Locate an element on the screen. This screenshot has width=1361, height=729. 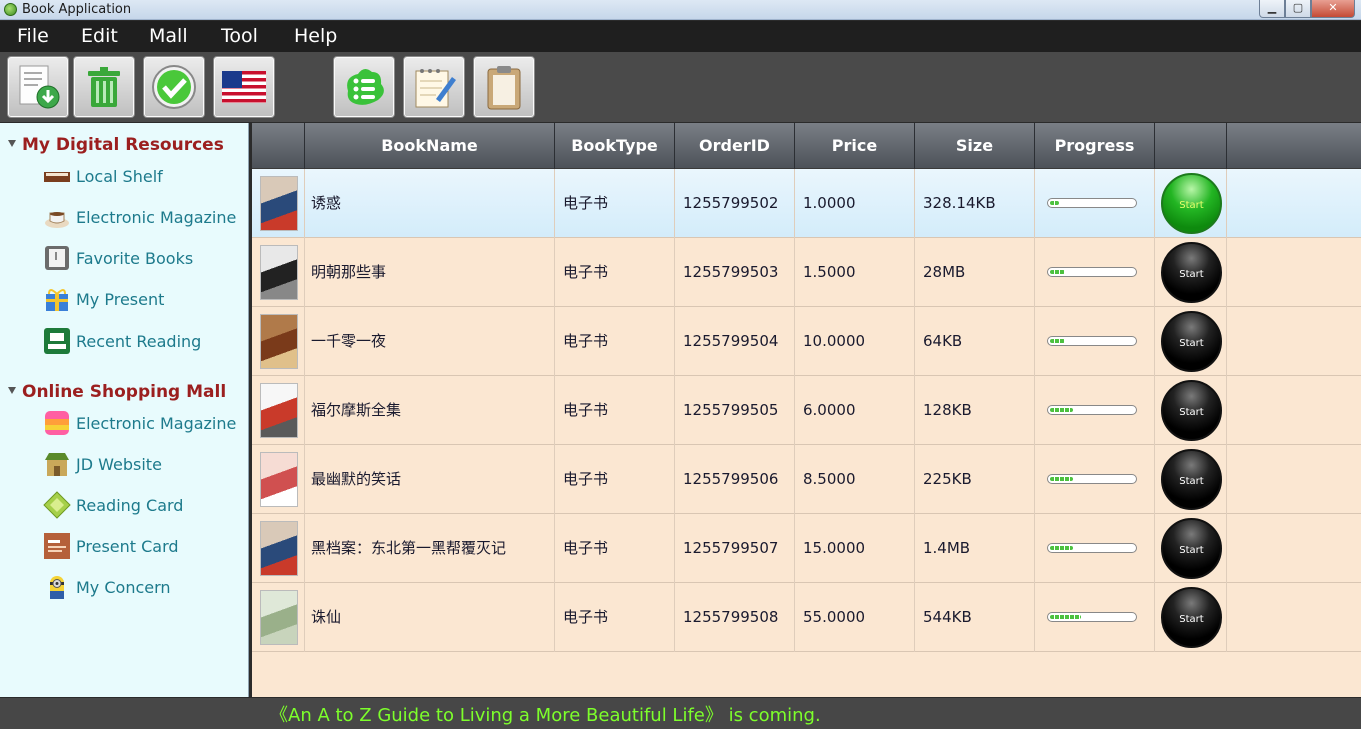
card-diamond-icon is located at coordinates (57, 505).